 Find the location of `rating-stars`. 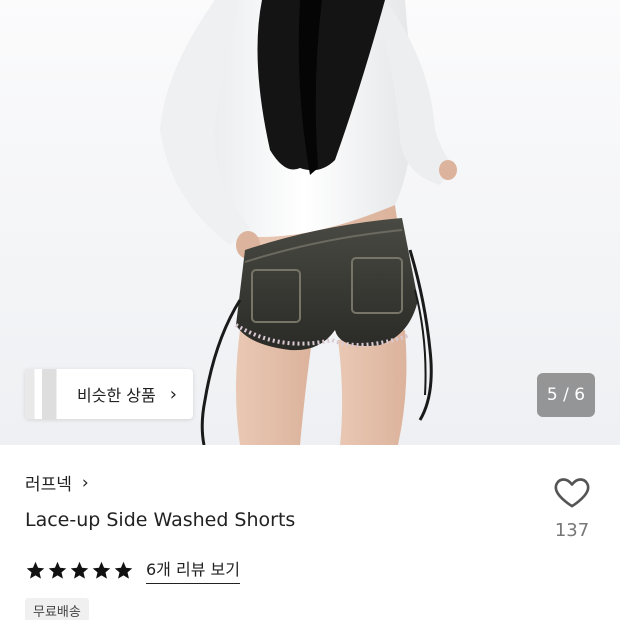

rating-stars is located at coordinates (79, 570).